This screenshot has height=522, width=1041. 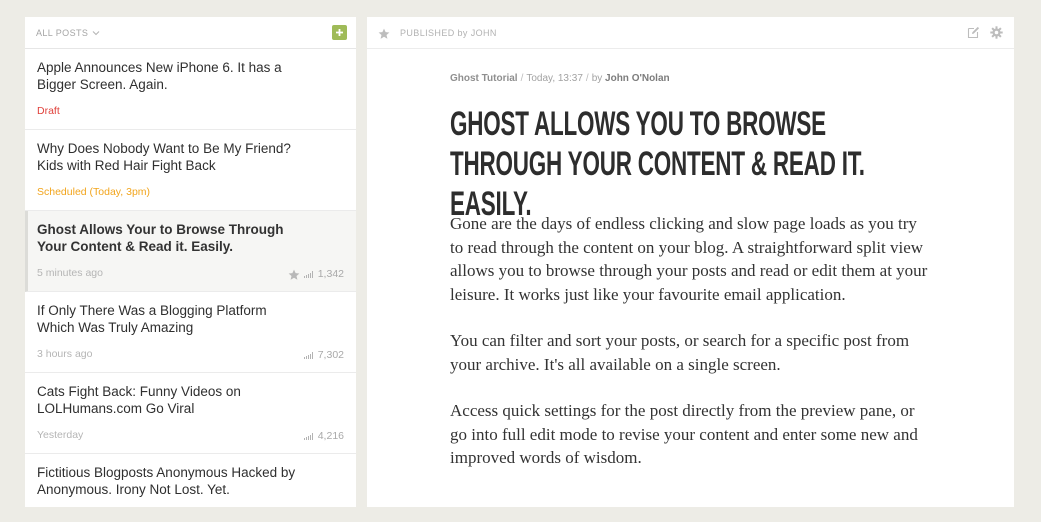 What do you see at coordinates (973, 32) in the screenshot?
I see `edit-icon` at bounding box center [973, 32].